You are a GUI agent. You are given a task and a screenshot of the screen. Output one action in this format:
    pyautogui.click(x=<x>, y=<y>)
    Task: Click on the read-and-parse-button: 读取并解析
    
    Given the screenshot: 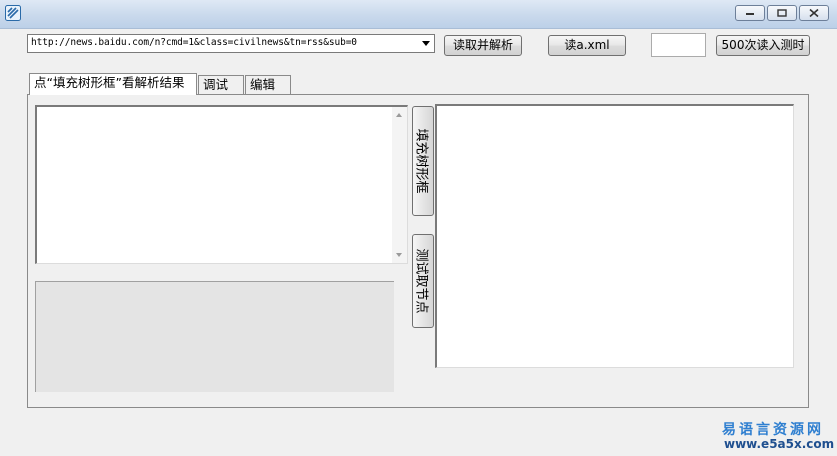 What is the action you would take?
    pyautogui.click(x=483, y=45)
    